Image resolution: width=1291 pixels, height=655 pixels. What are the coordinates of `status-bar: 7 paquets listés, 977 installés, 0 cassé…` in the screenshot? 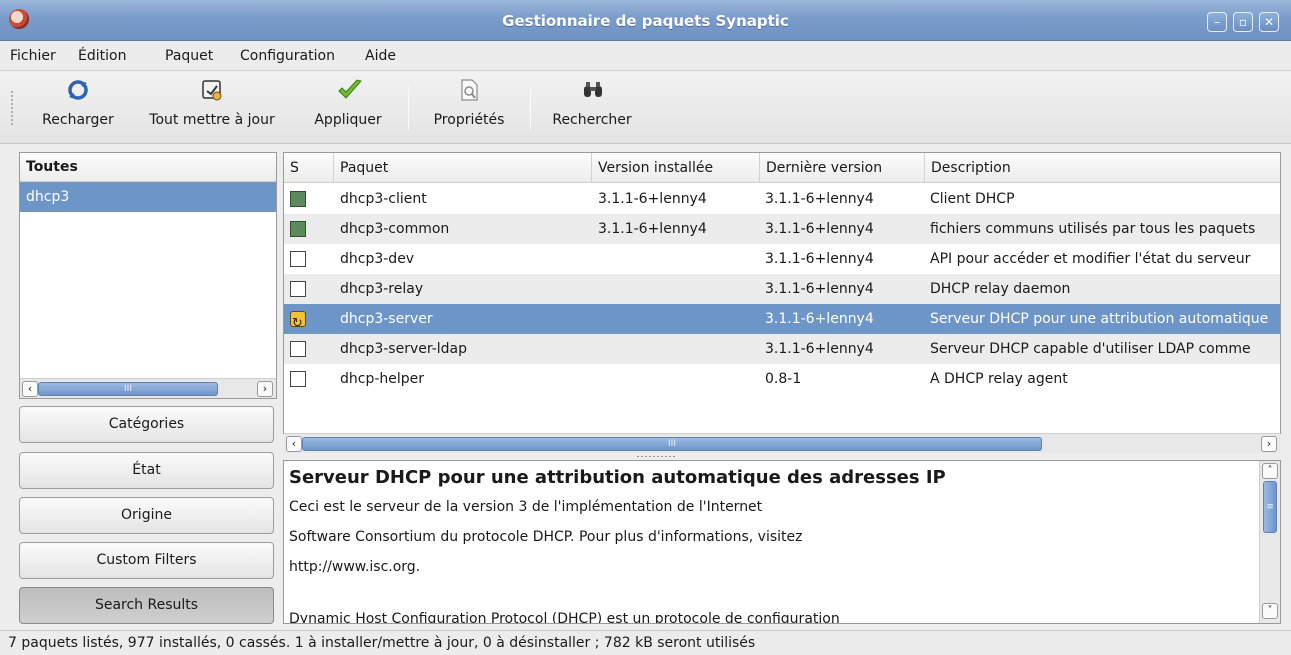 It's located at (645, 642).